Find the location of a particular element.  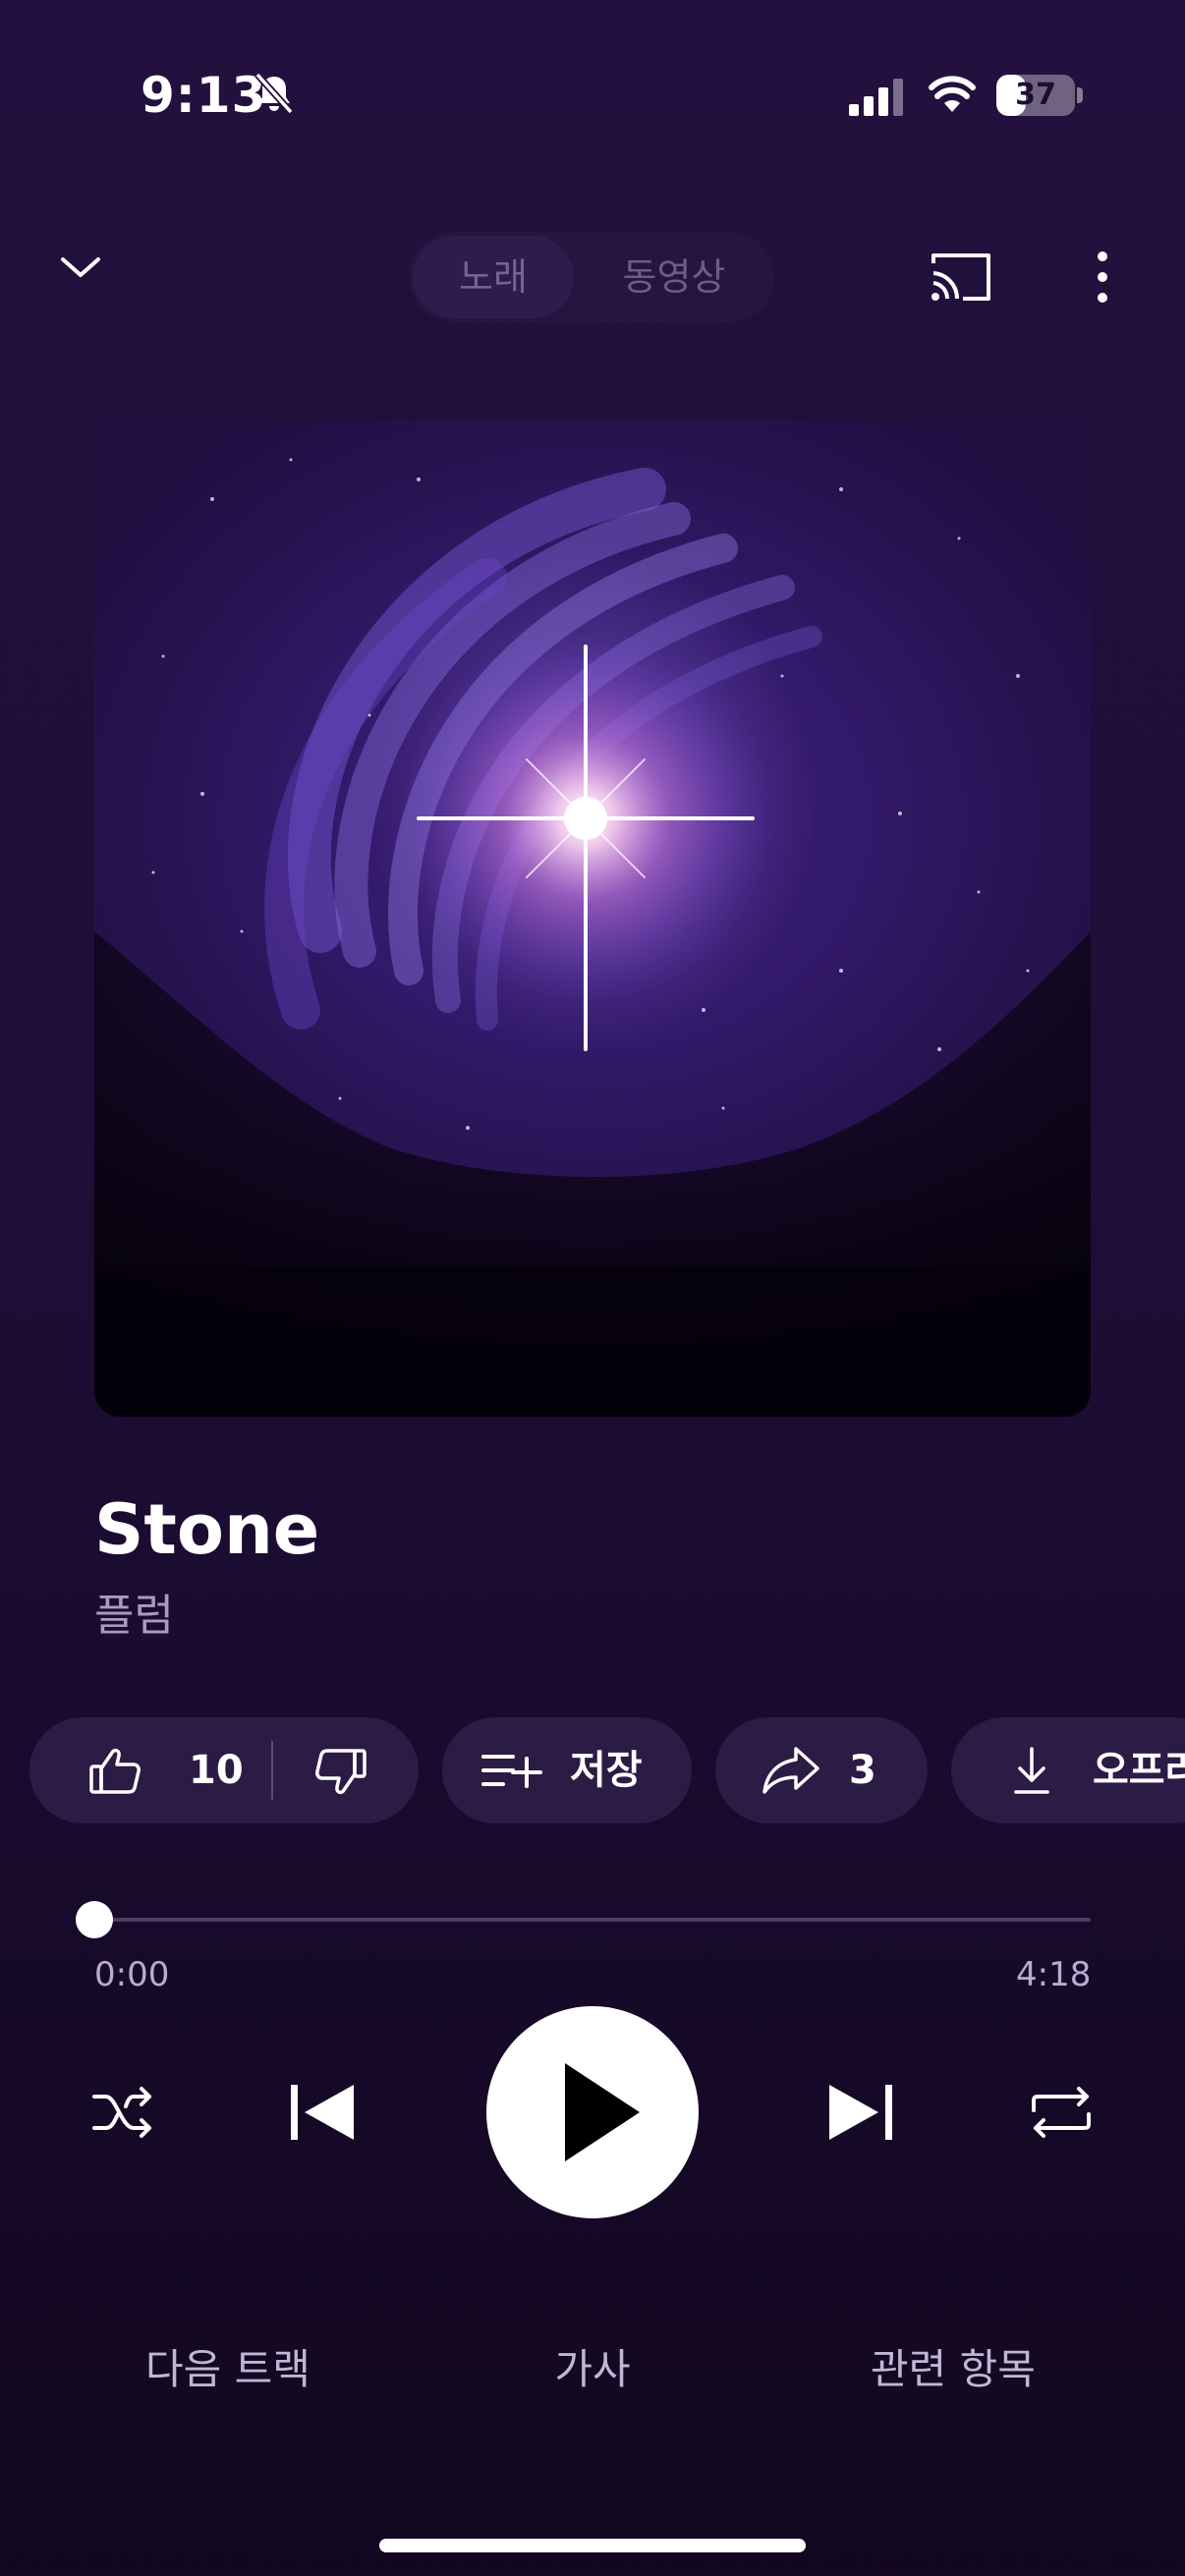

thumbs-up-icon is located at coordinates (115, 1771).